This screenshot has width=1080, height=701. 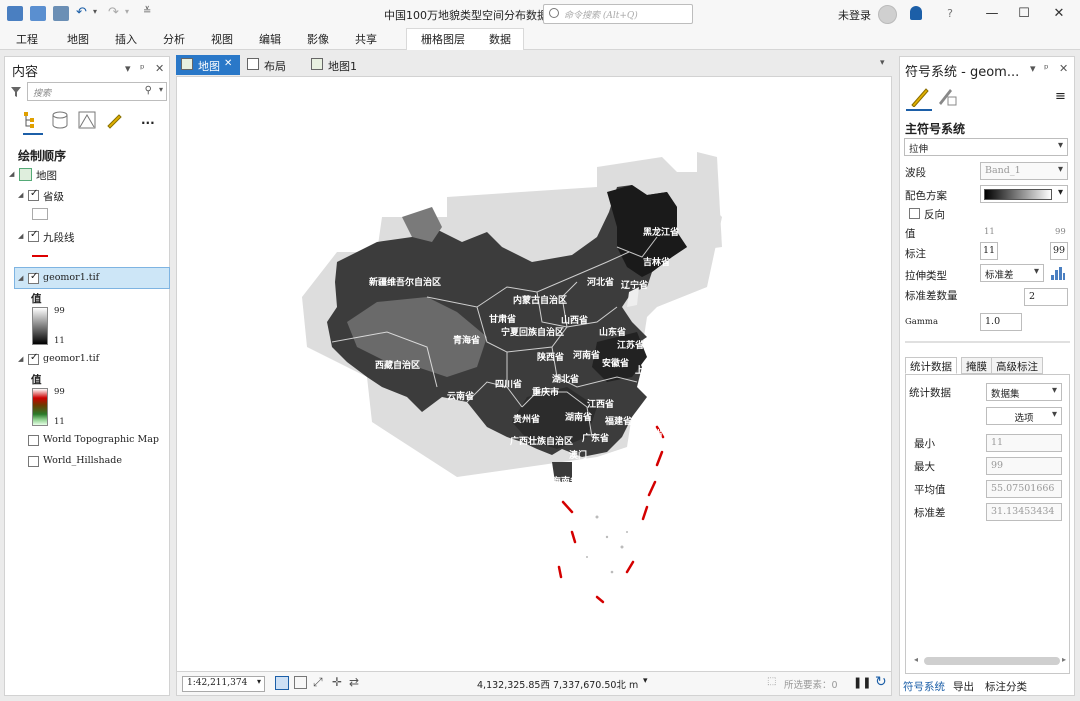 What do you see at coordinates (87, 175) in the screenshot?
I see `layer-row-map: ◢ 地图` at bounding box center [87, 175].